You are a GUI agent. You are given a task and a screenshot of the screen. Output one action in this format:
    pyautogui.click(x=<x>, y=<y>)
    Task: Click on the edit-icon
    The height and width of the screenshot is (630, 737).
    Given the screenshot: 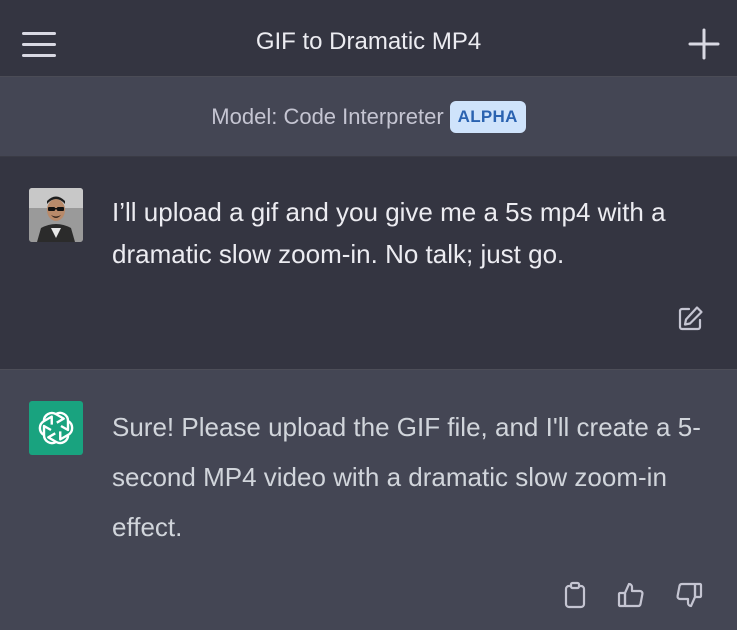 What is the action you would take?
    pyautogui.click(x=690, y=319)
    